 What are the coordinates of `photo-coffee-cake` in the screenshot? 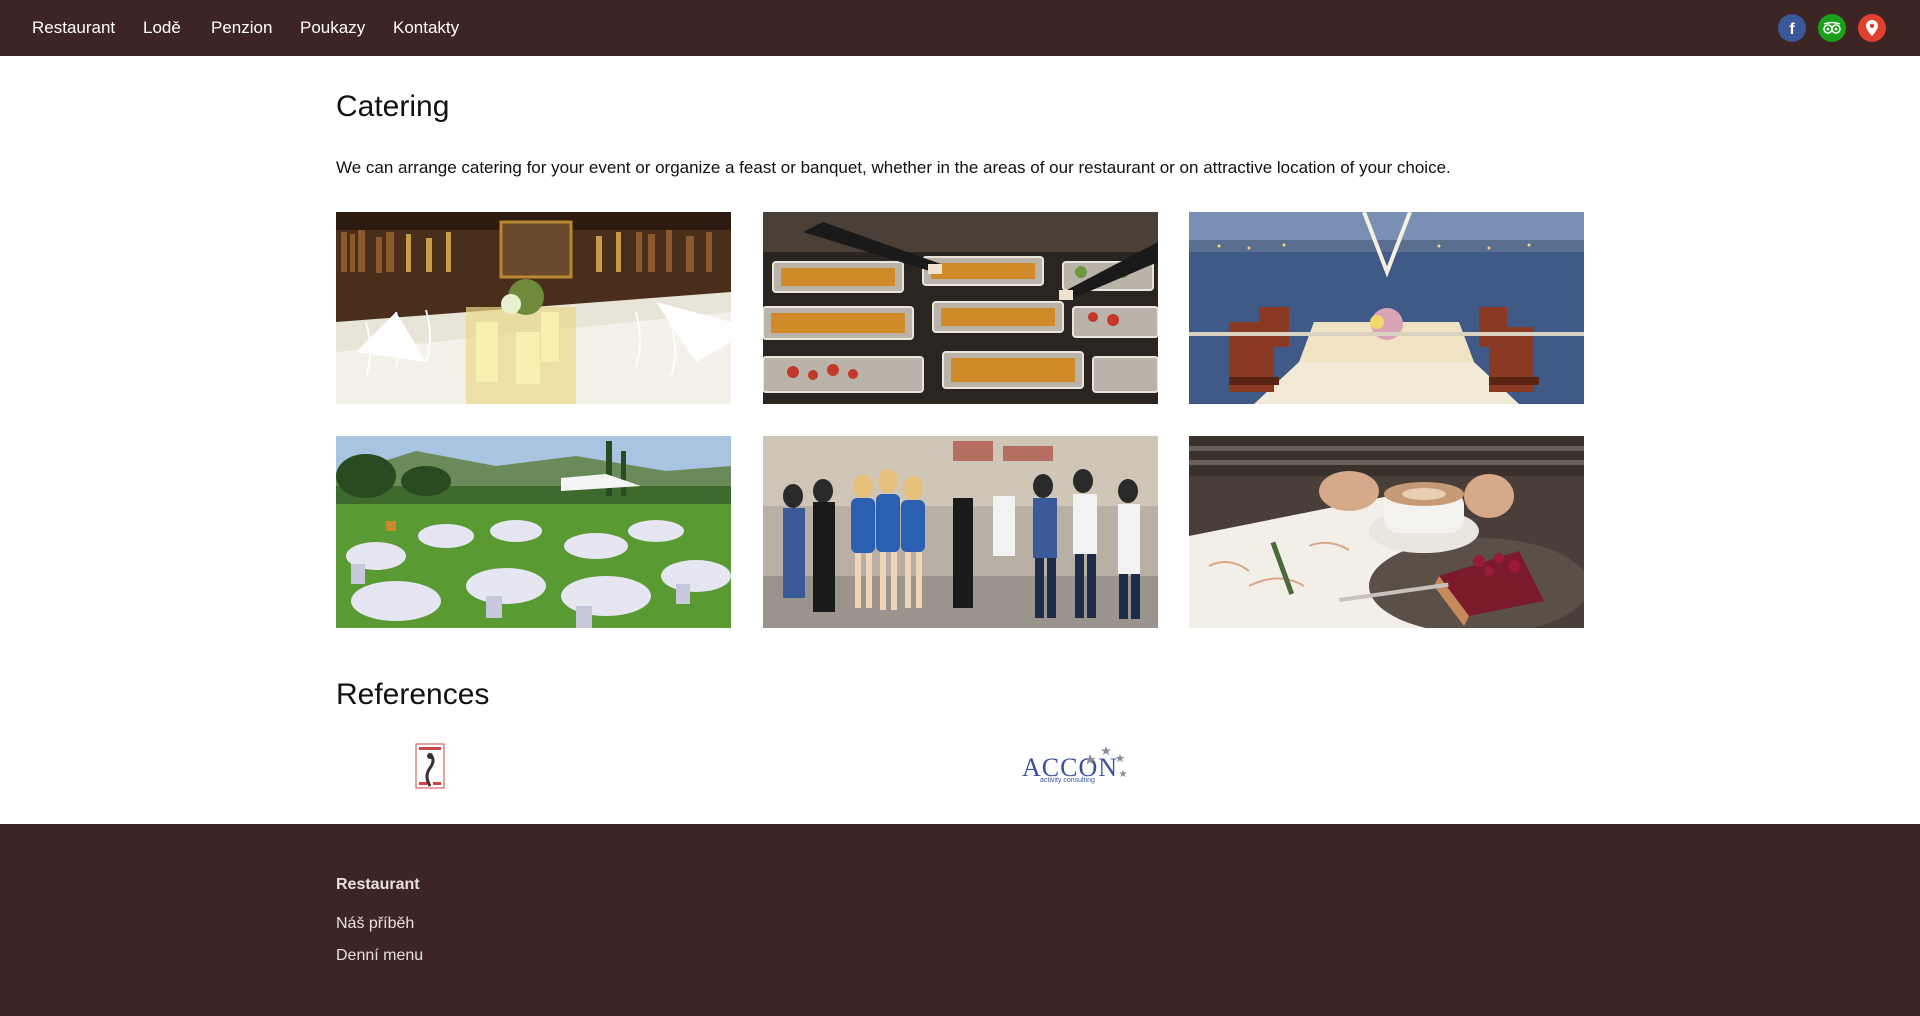 It's located at (1386, 532).